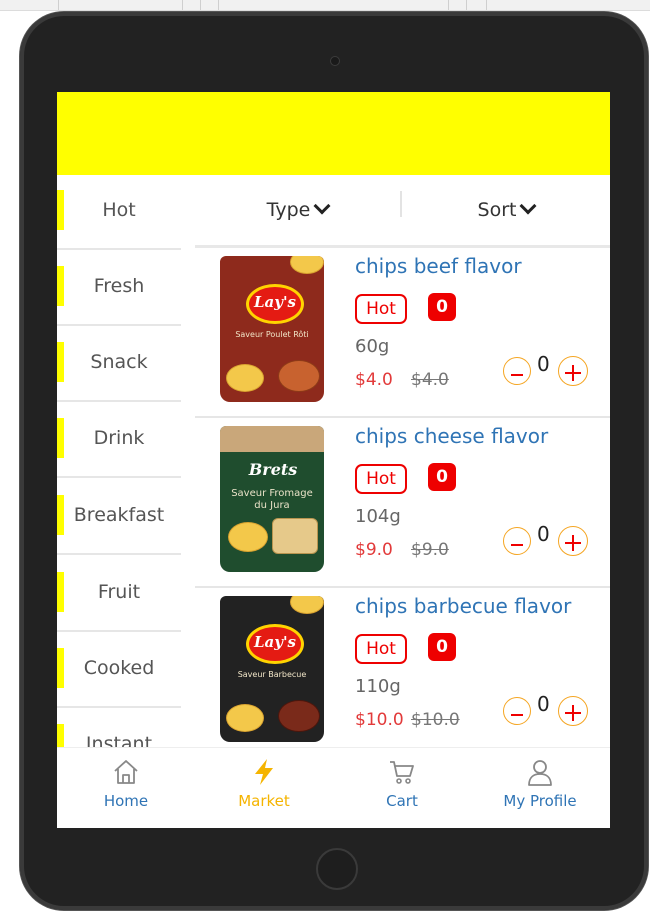 Image resolution: width=650 pixels, height=916 pixels. I want to click on category-item-instant: Instant, so click(119, 728).